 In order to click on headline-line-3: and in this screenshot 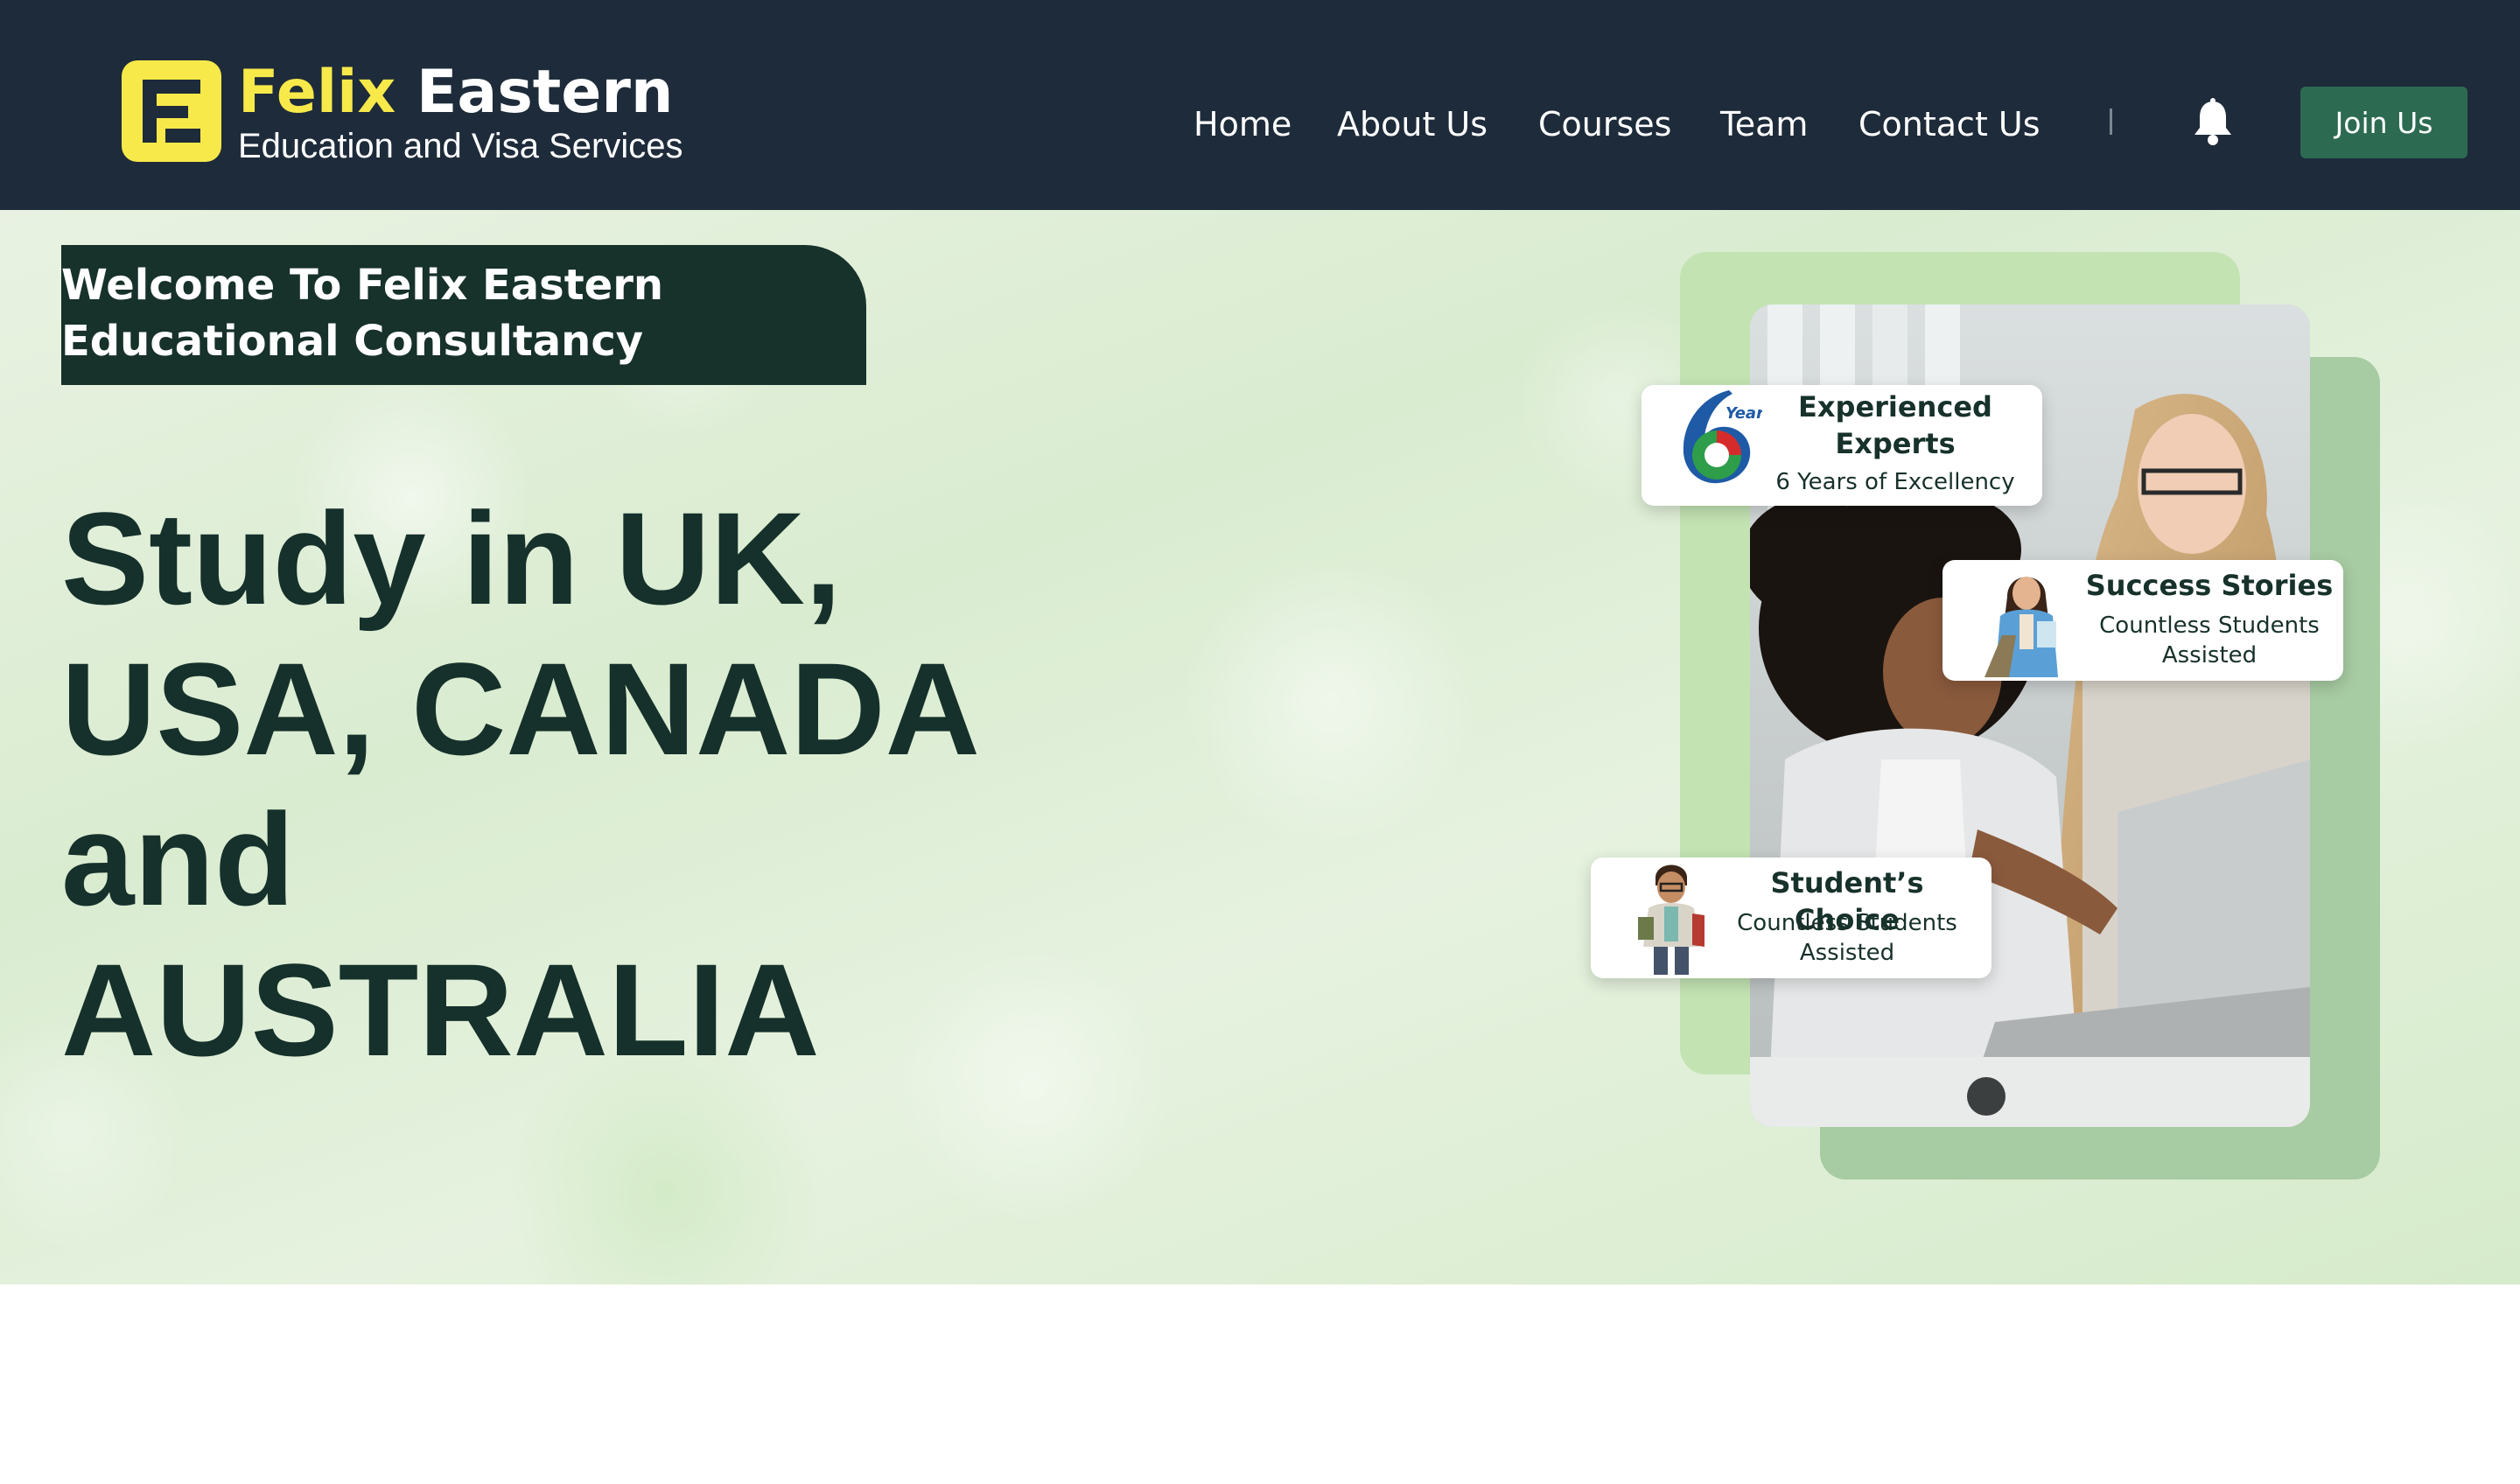, I will do `click(178, 859)`.